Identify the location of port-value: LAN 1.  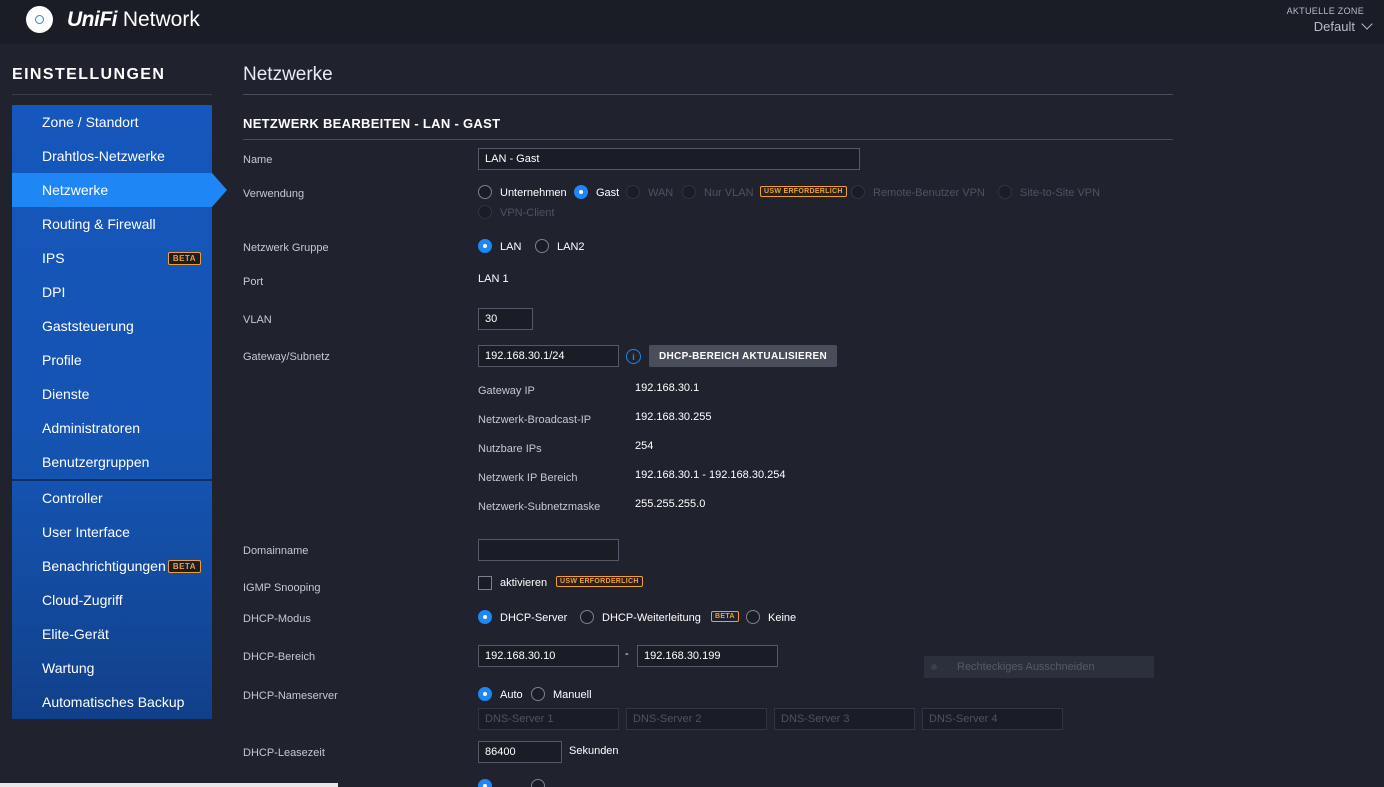
(493, 279).